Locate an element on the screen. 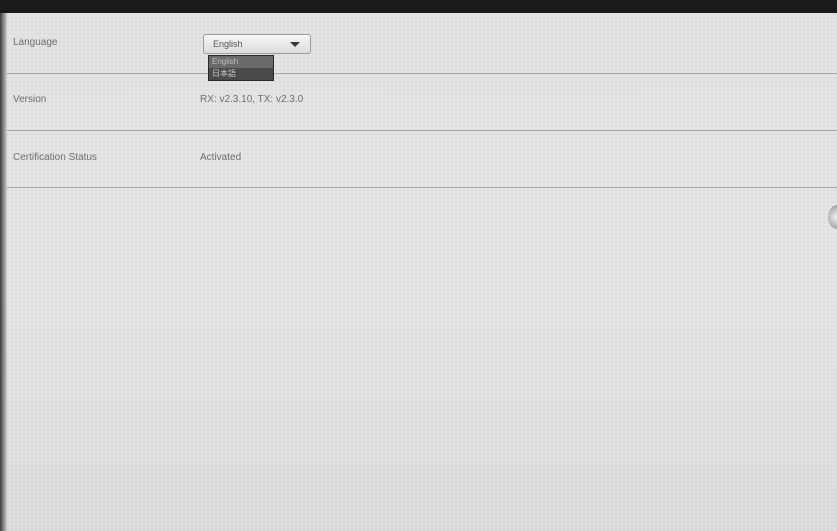 Image resolution: width=837 pixels, height=531 pixels. chevron-down-icon is located at coordinates (295, 44).